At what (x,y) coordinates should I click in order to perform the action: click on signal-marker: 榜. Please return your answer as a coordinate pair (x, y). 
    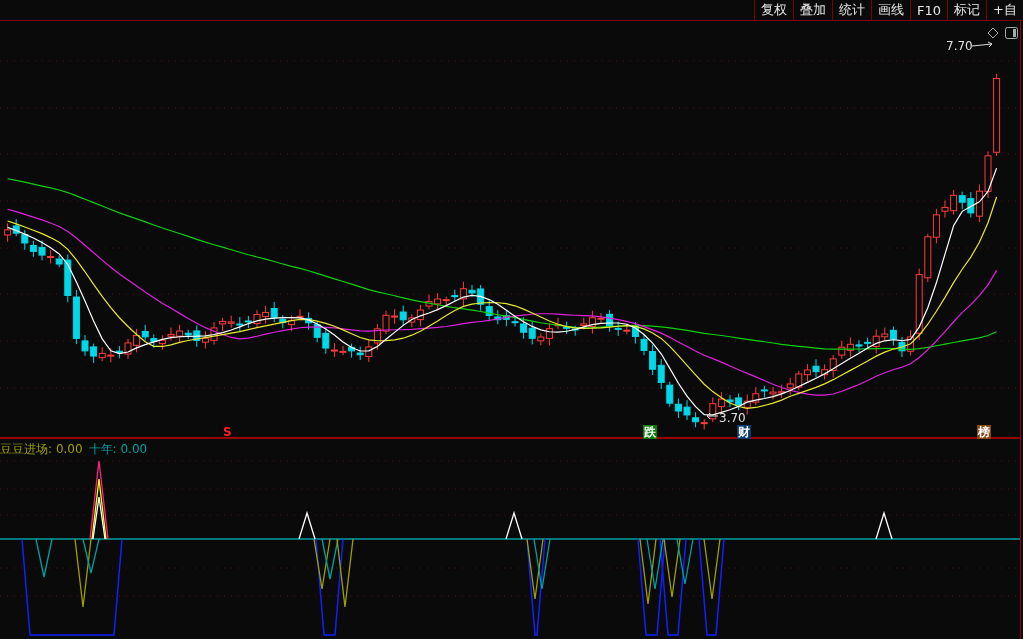
    Looking at the image, I should click on (984, 432).